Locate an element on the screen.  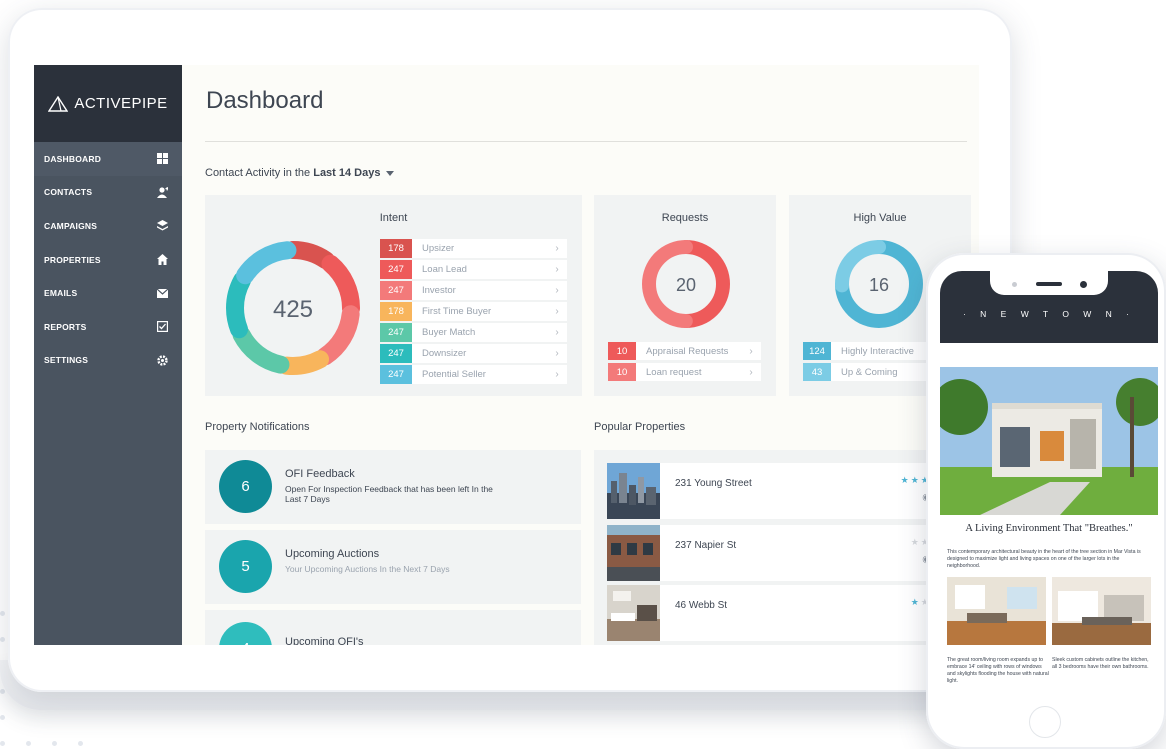
sidebar-item-label: PROPERTIES is located at coordinates (72, 259).